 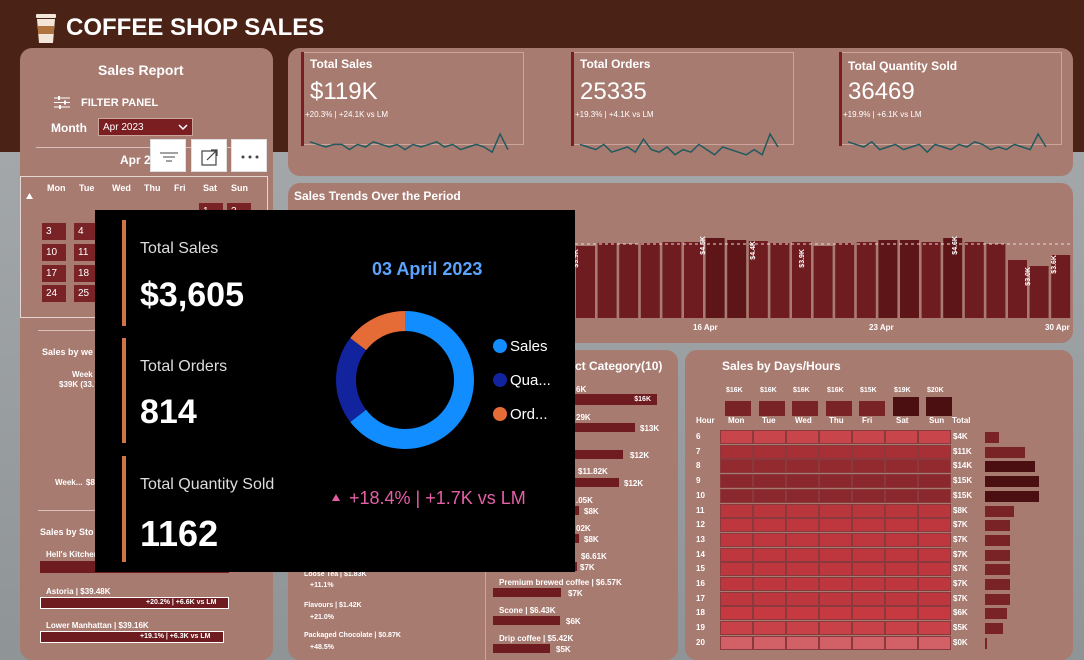 I want to click on month-dropdown: Apr 2023, so click(x=145, y=127).